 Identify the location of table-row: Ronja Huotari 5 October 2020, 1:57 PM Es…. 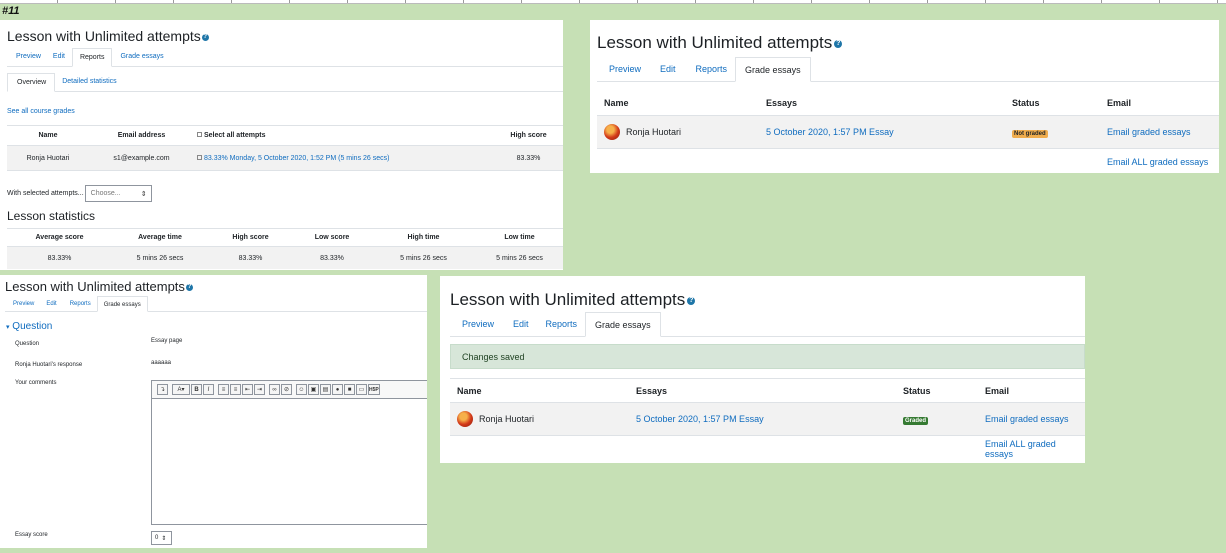
(767, 419).